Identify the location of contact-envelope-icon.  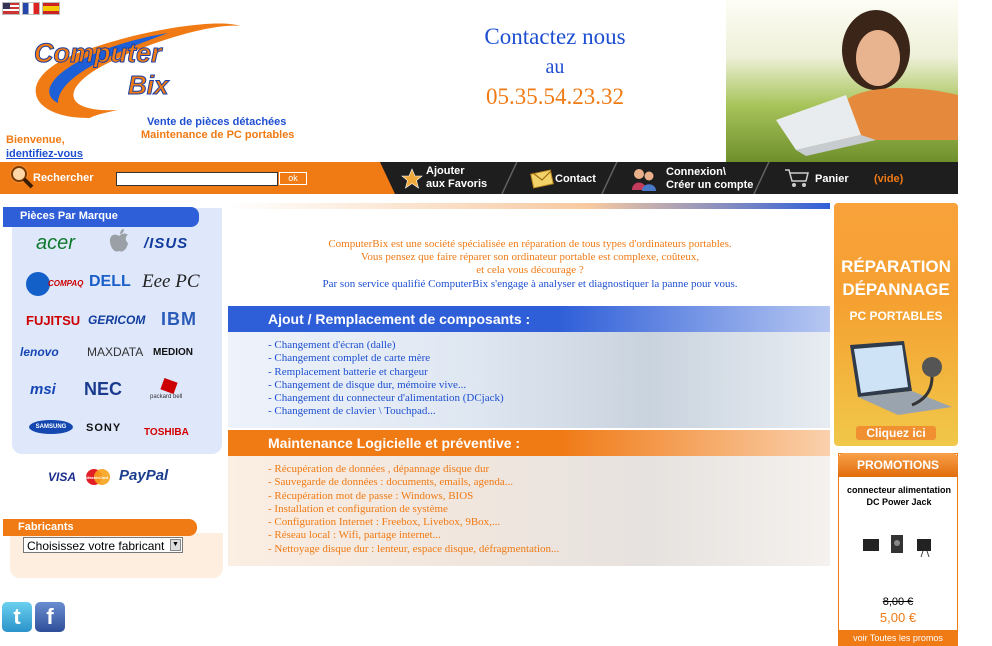
(542, 178).